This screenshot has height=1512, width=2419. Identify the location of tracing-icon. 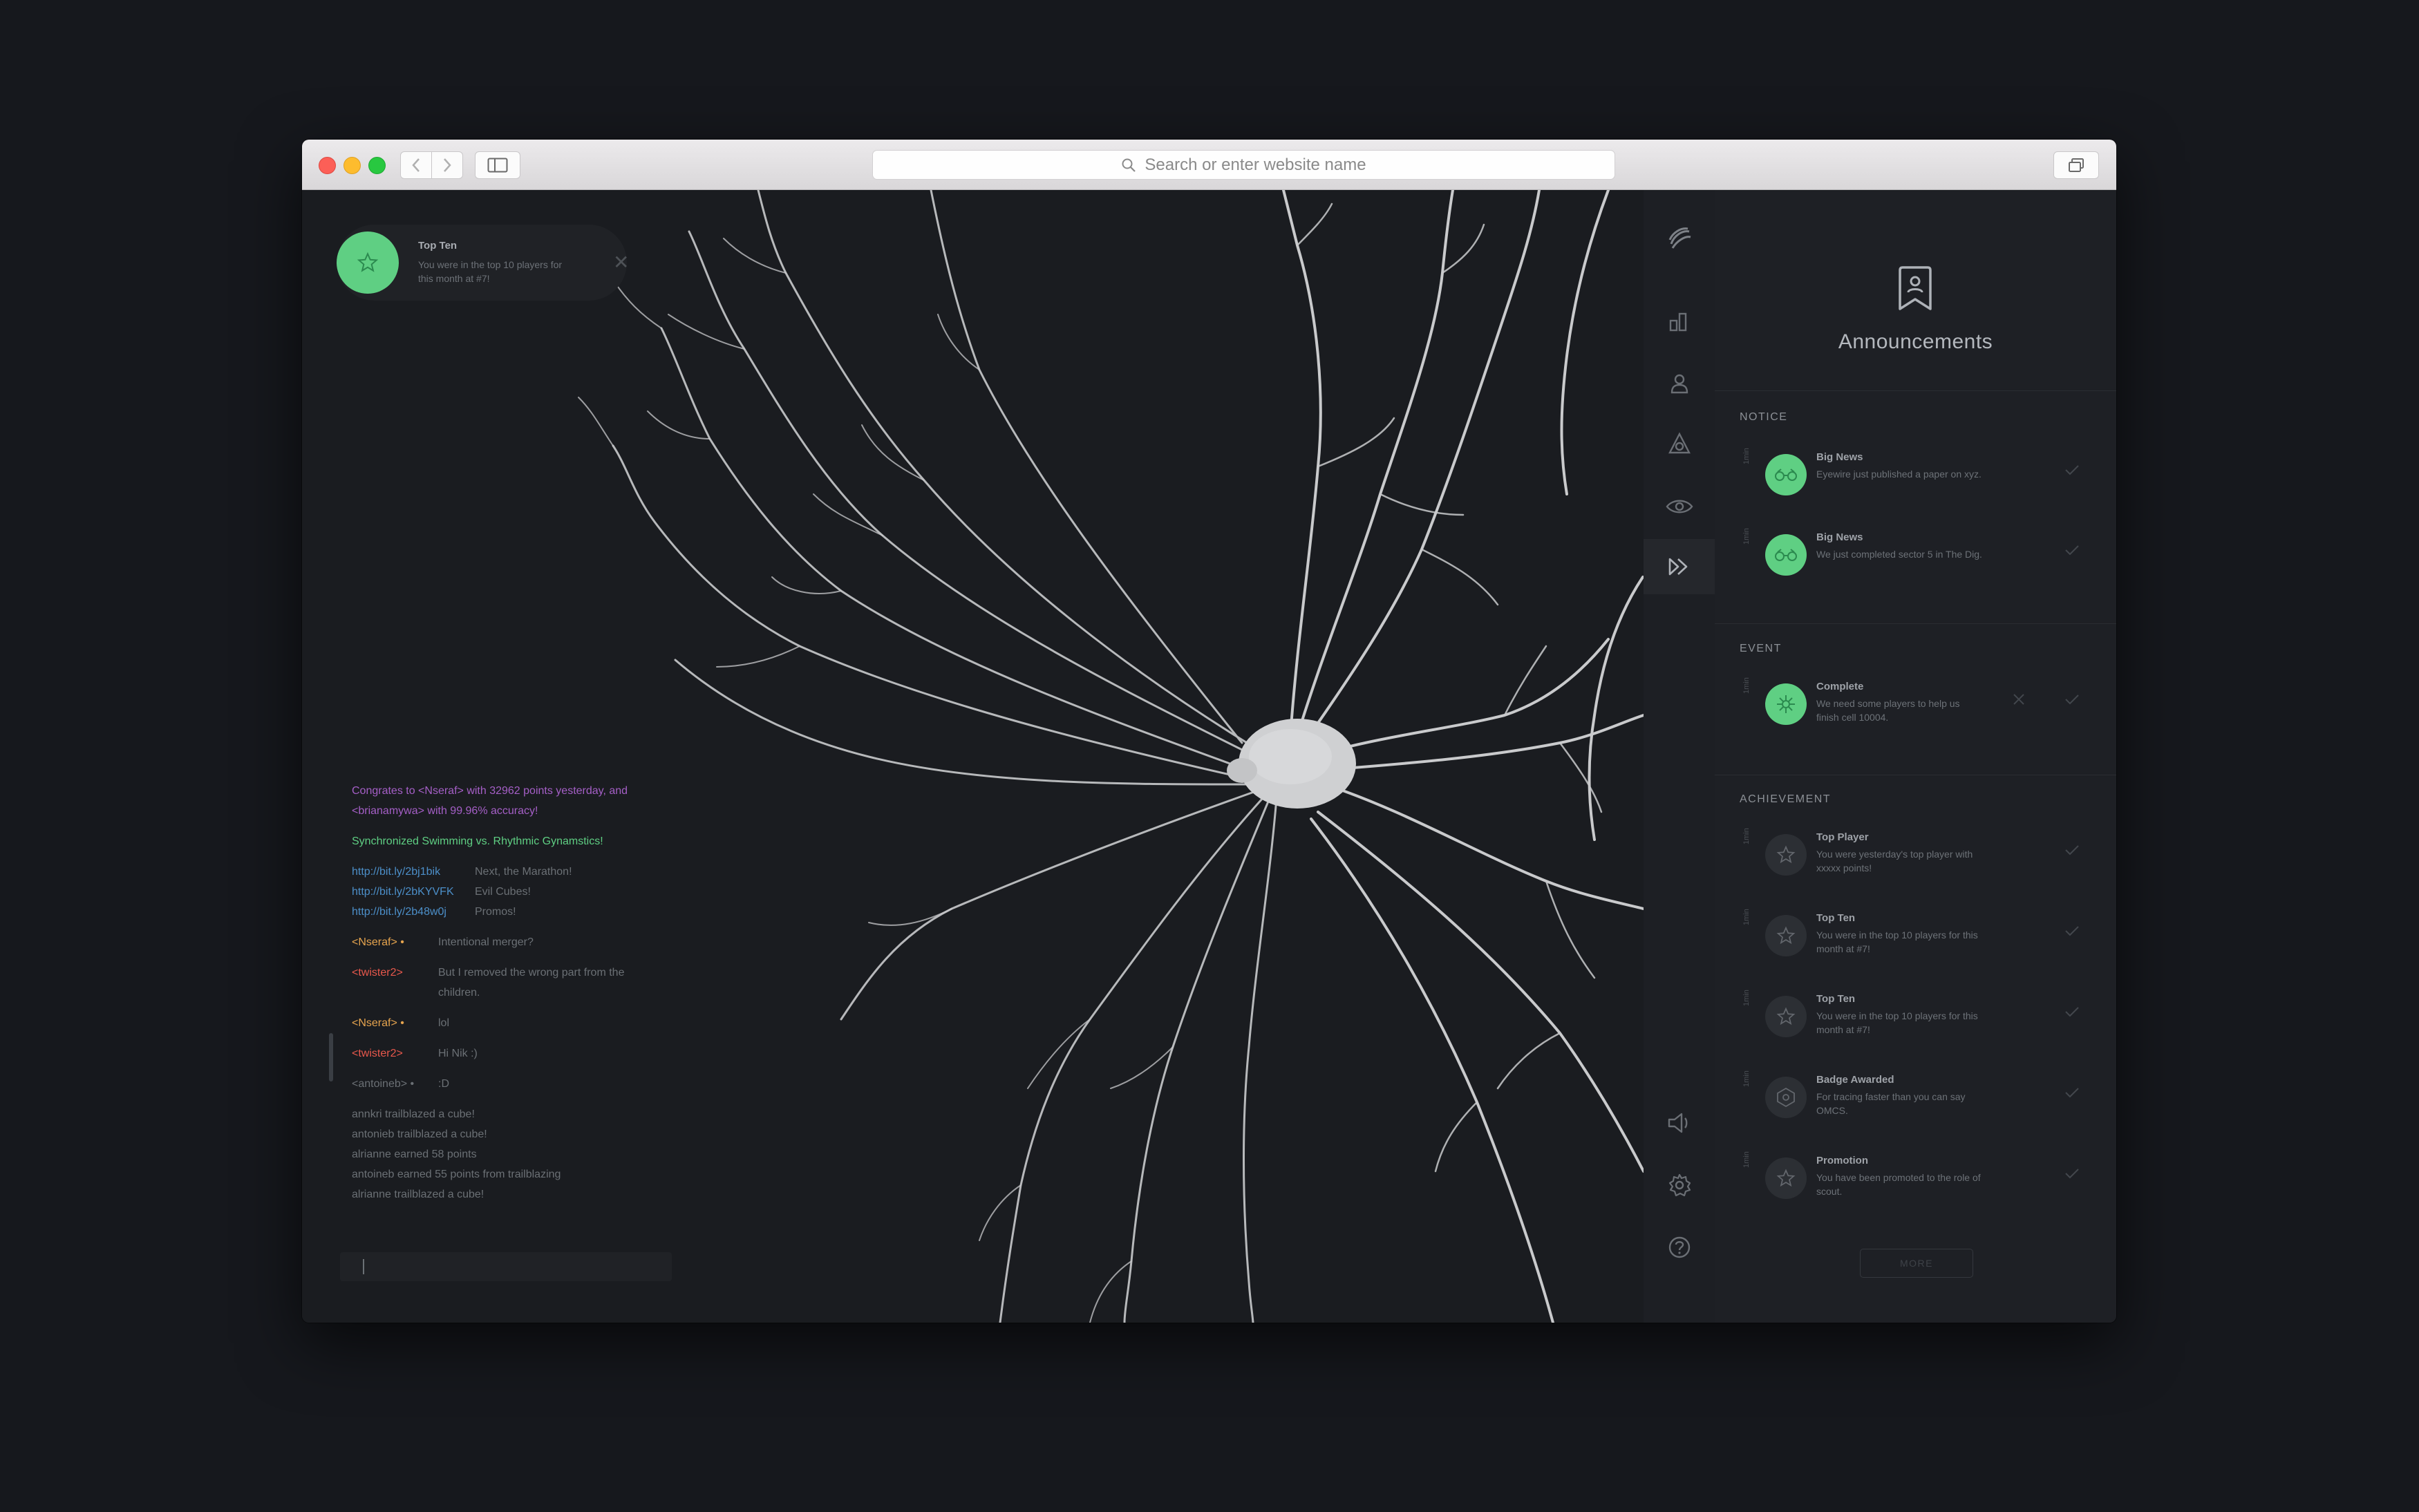
(1679, 443).